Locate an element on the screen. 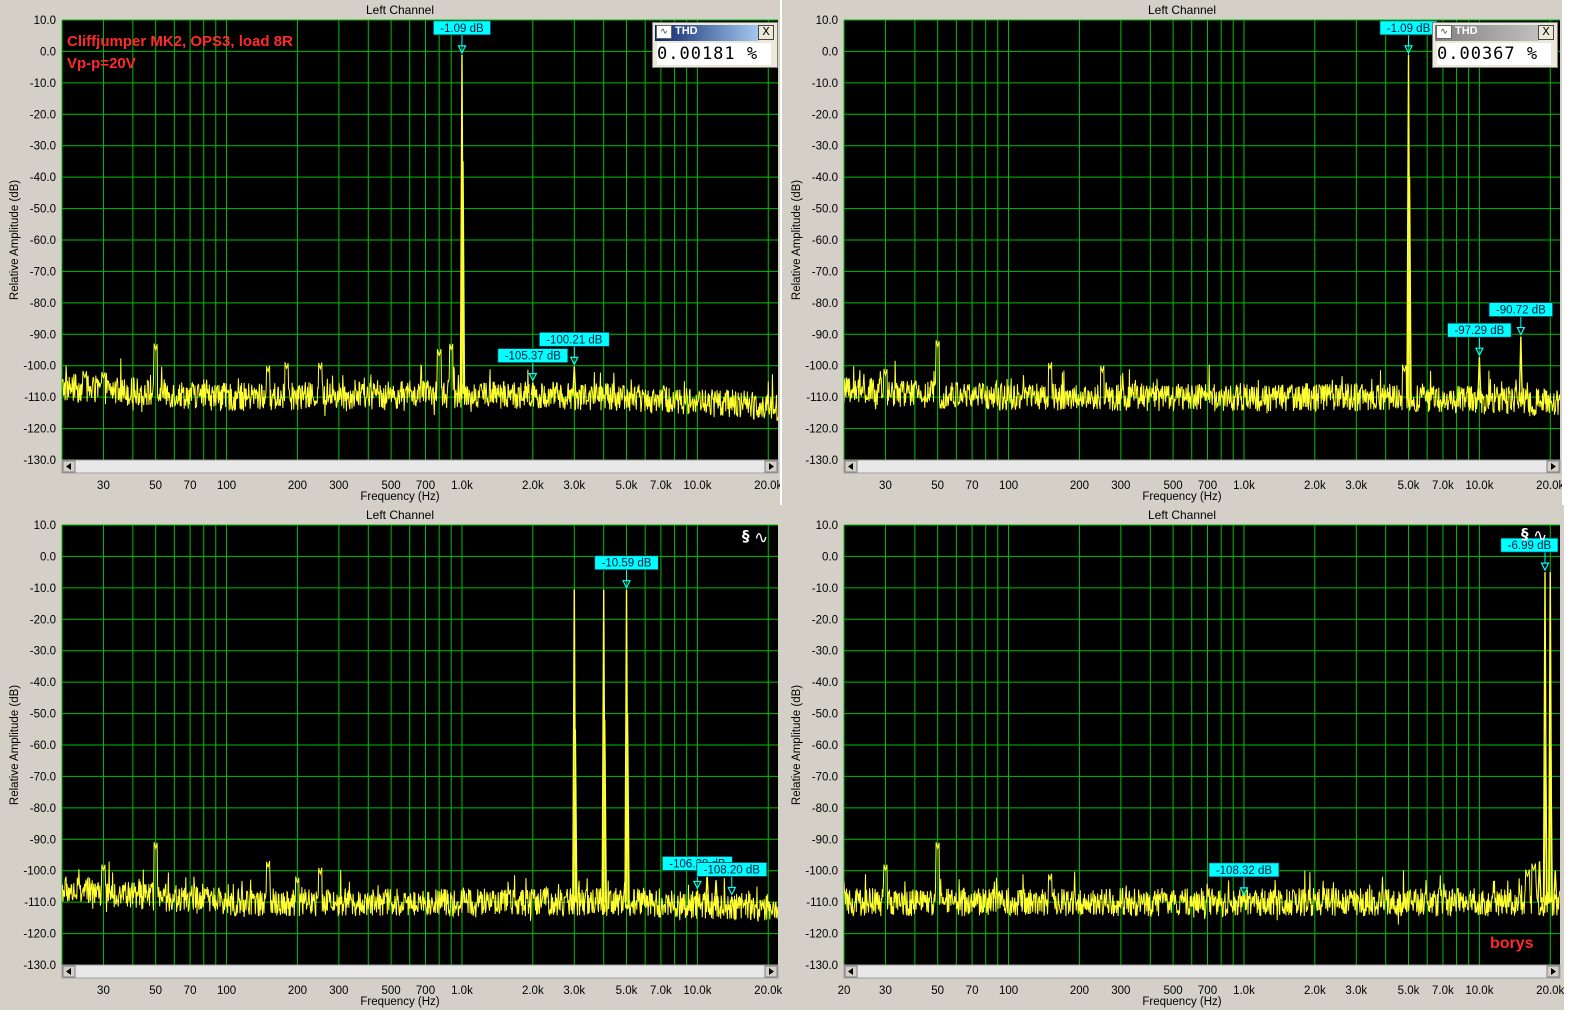  thd-value: 0.00367 % is located at coordinates (1494, 54).